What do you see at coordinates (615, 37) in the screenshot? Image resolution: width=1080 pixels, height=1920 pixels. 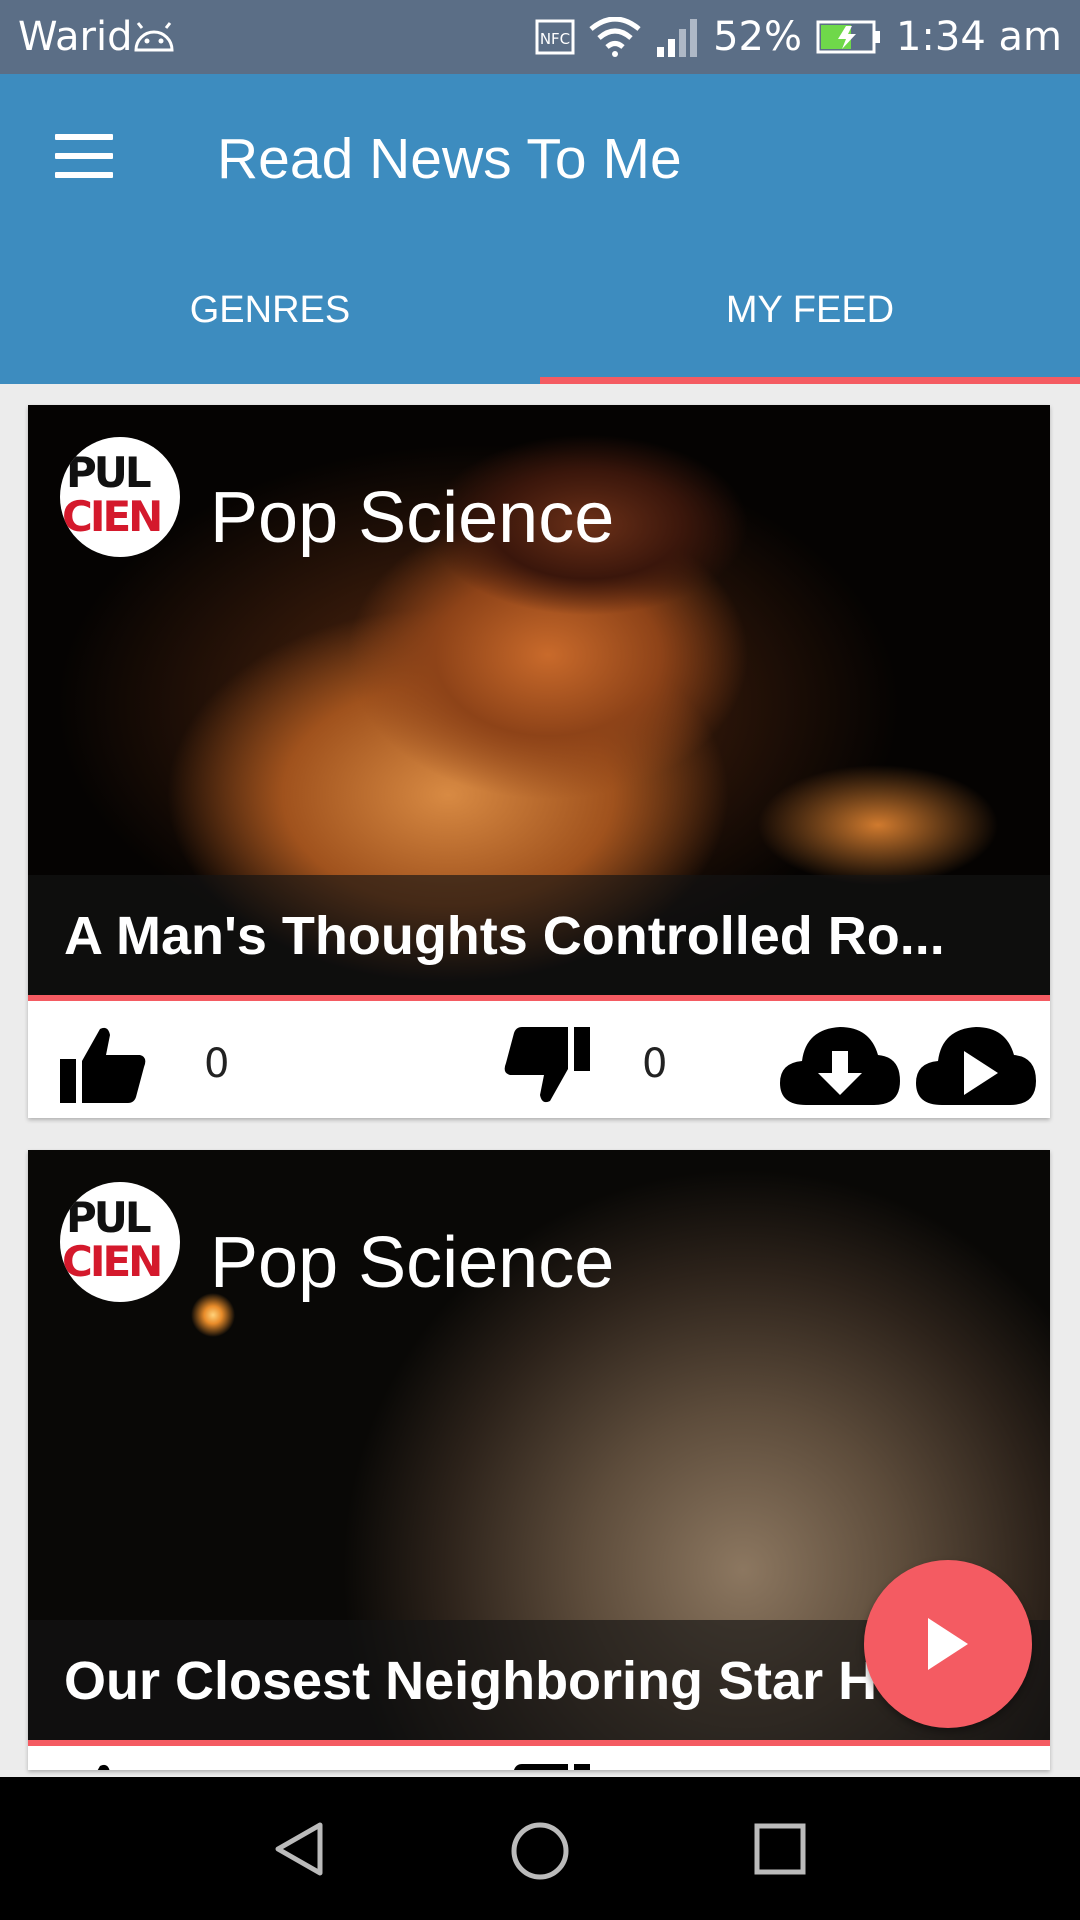 I see `wifi-icon` at bounding box center [615, 37].